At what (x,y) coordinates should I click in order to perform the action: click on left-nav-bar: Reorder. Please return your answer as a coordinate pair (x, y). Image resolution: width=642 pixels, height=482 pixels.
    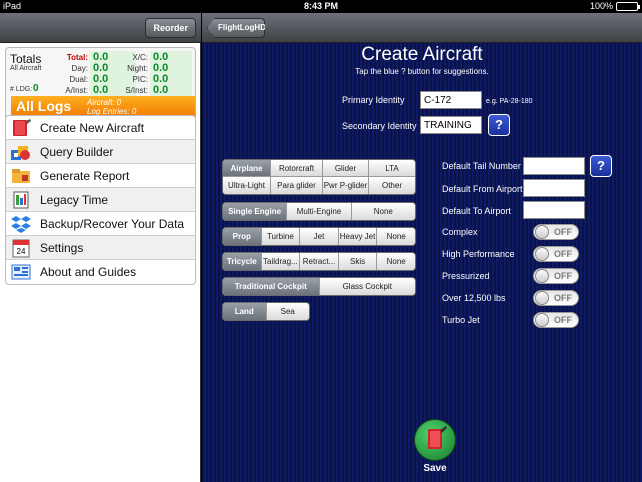
    Looking at the image, I should click on (100, 28).